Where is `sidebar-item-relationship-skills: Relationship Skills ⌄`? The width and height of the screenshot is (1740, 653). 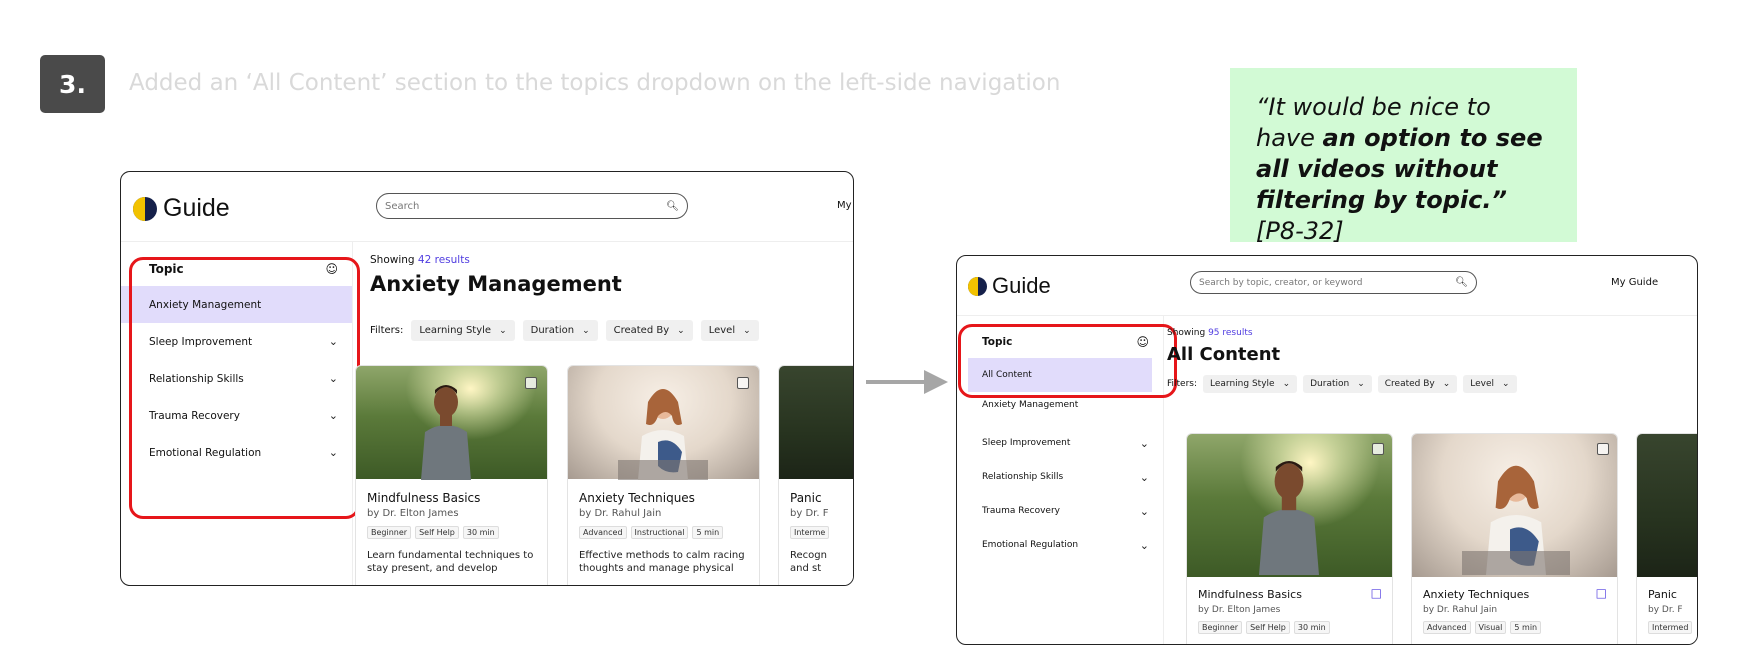 sidebar-item-relationship-skills: Relationship Skills ⌄ is located at coordinates (1060, 477).